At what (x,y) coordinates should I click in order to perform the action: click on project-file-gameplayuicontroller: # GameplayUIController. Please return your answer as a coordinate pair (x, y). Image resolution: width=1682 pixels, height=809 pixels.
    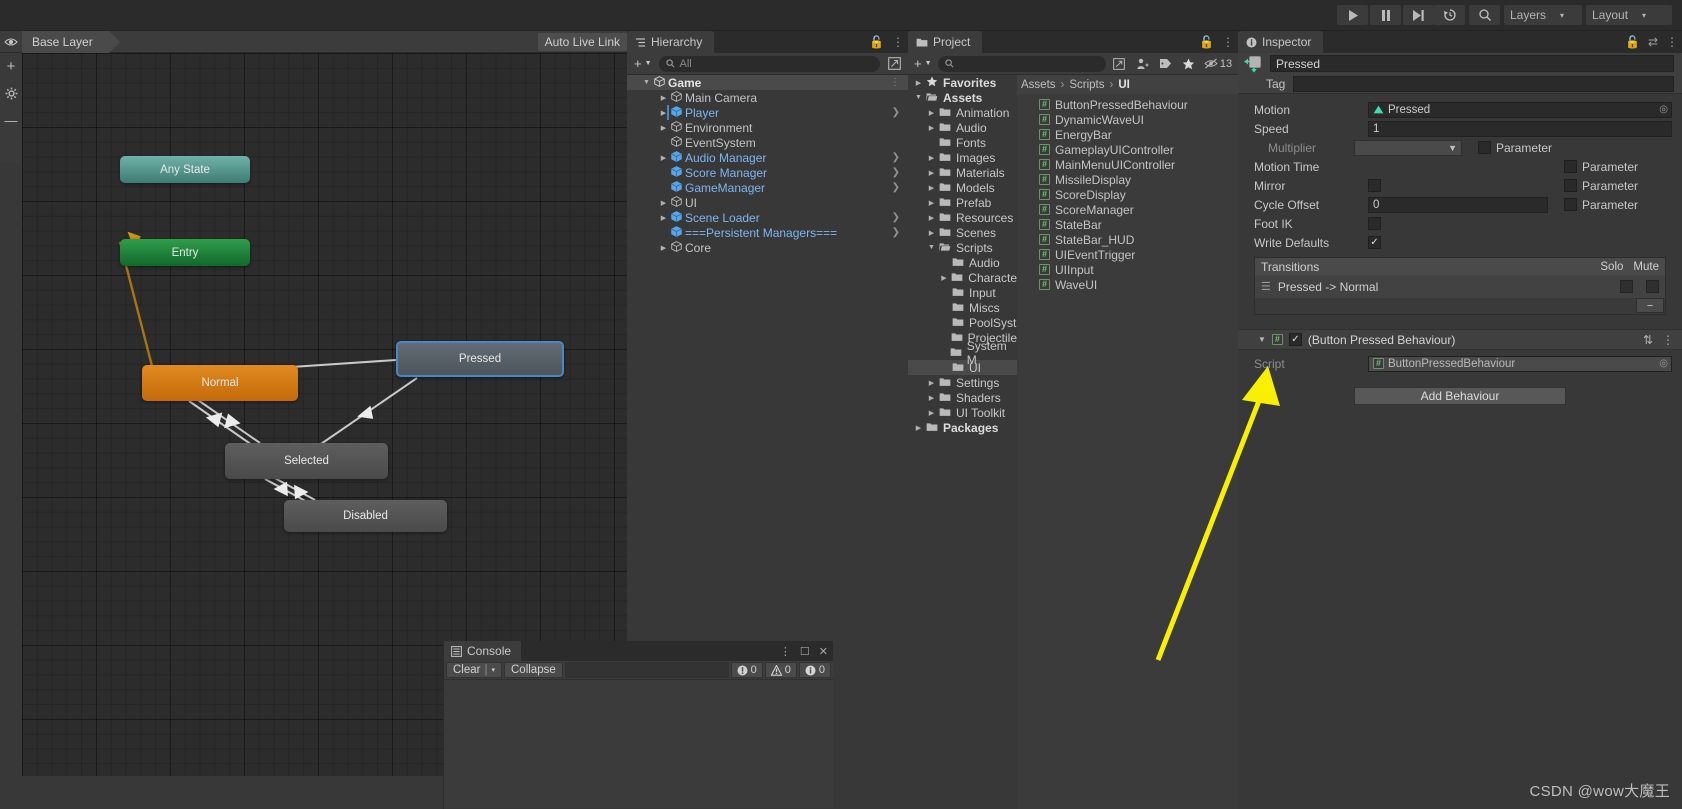
    Looking at the image, I should click on (1127, 149).